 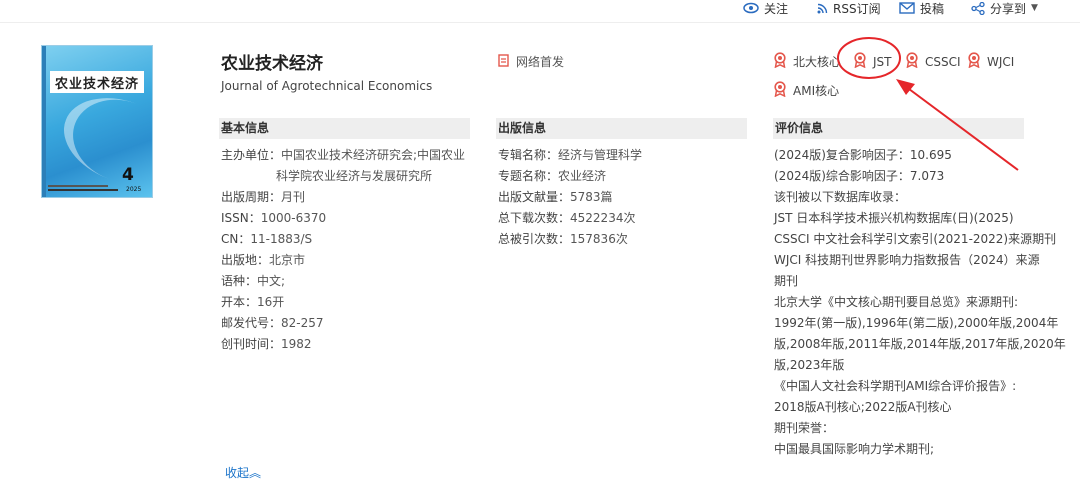 I want to click on eval-line: 版,2023年版, so click(x=809, y=365).